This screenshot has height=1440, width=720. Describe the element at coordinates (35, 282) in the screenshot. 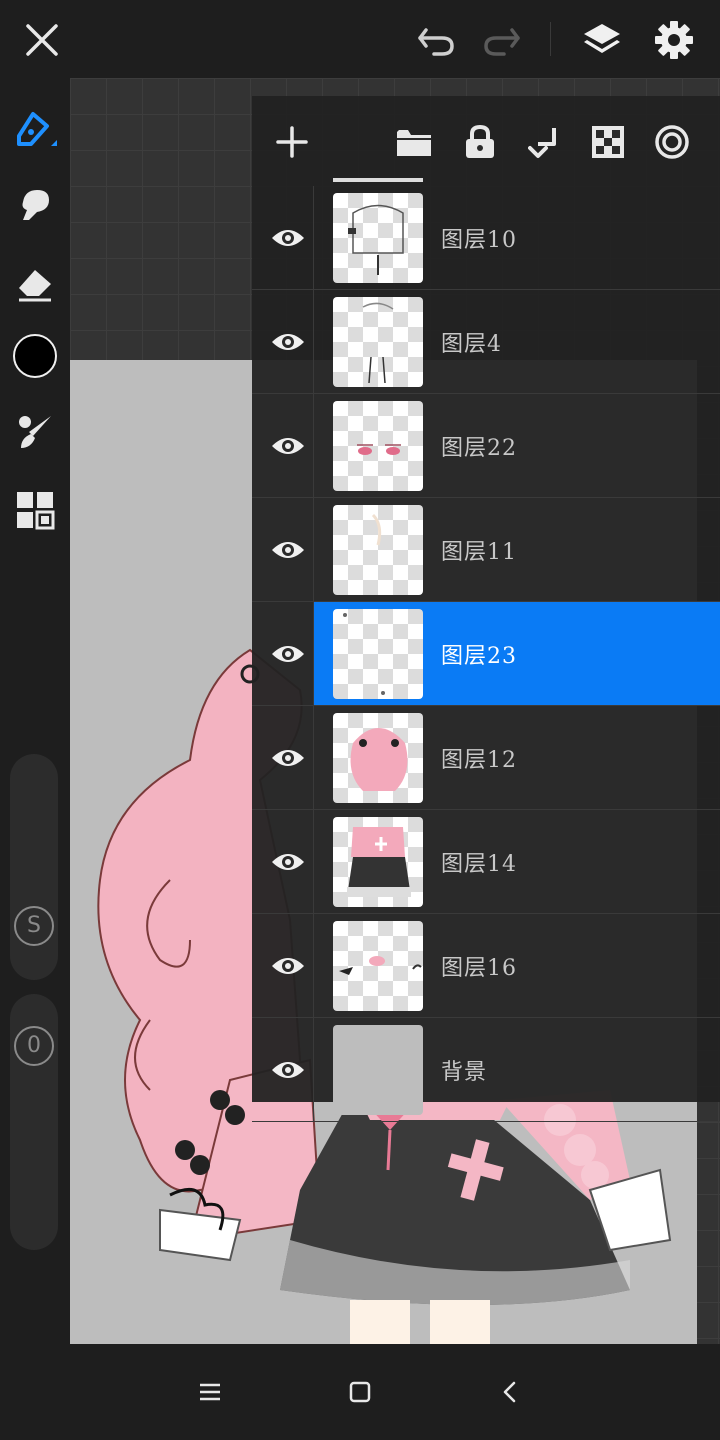

I see `eraser-icon` at that location.